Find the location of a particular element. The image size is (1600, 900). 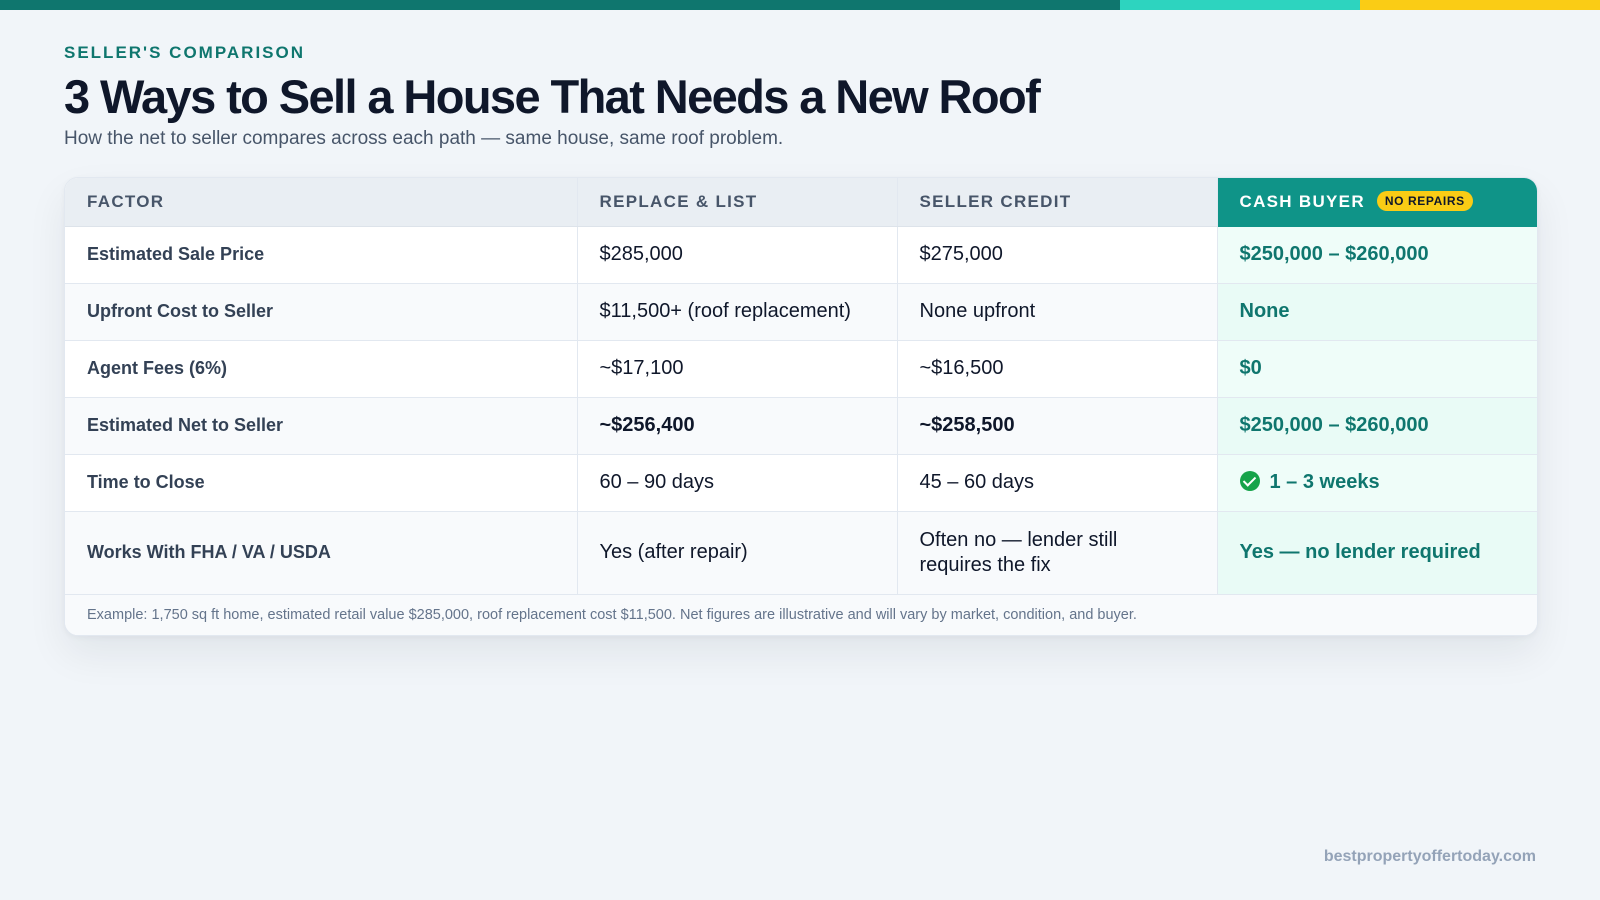

row-factor: Upfront Cost to Seller is located at coordinates (321, 312).